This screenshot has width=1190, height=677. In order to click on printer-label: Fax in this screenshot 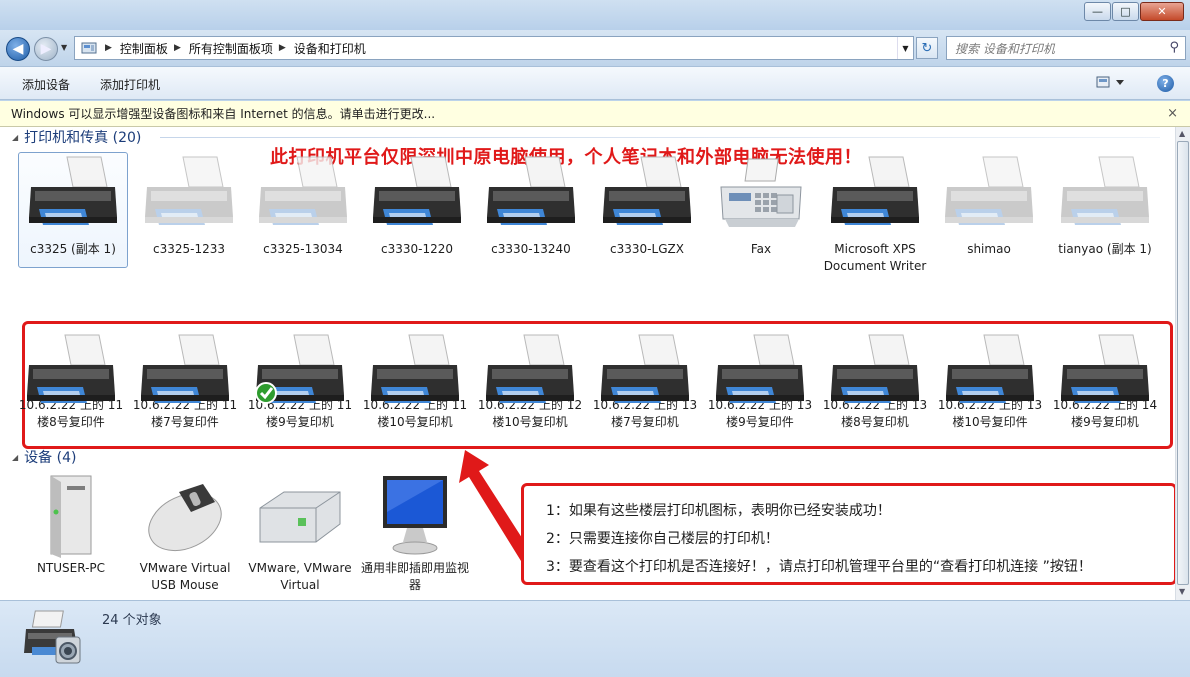, I will do `click(761, 249)`.